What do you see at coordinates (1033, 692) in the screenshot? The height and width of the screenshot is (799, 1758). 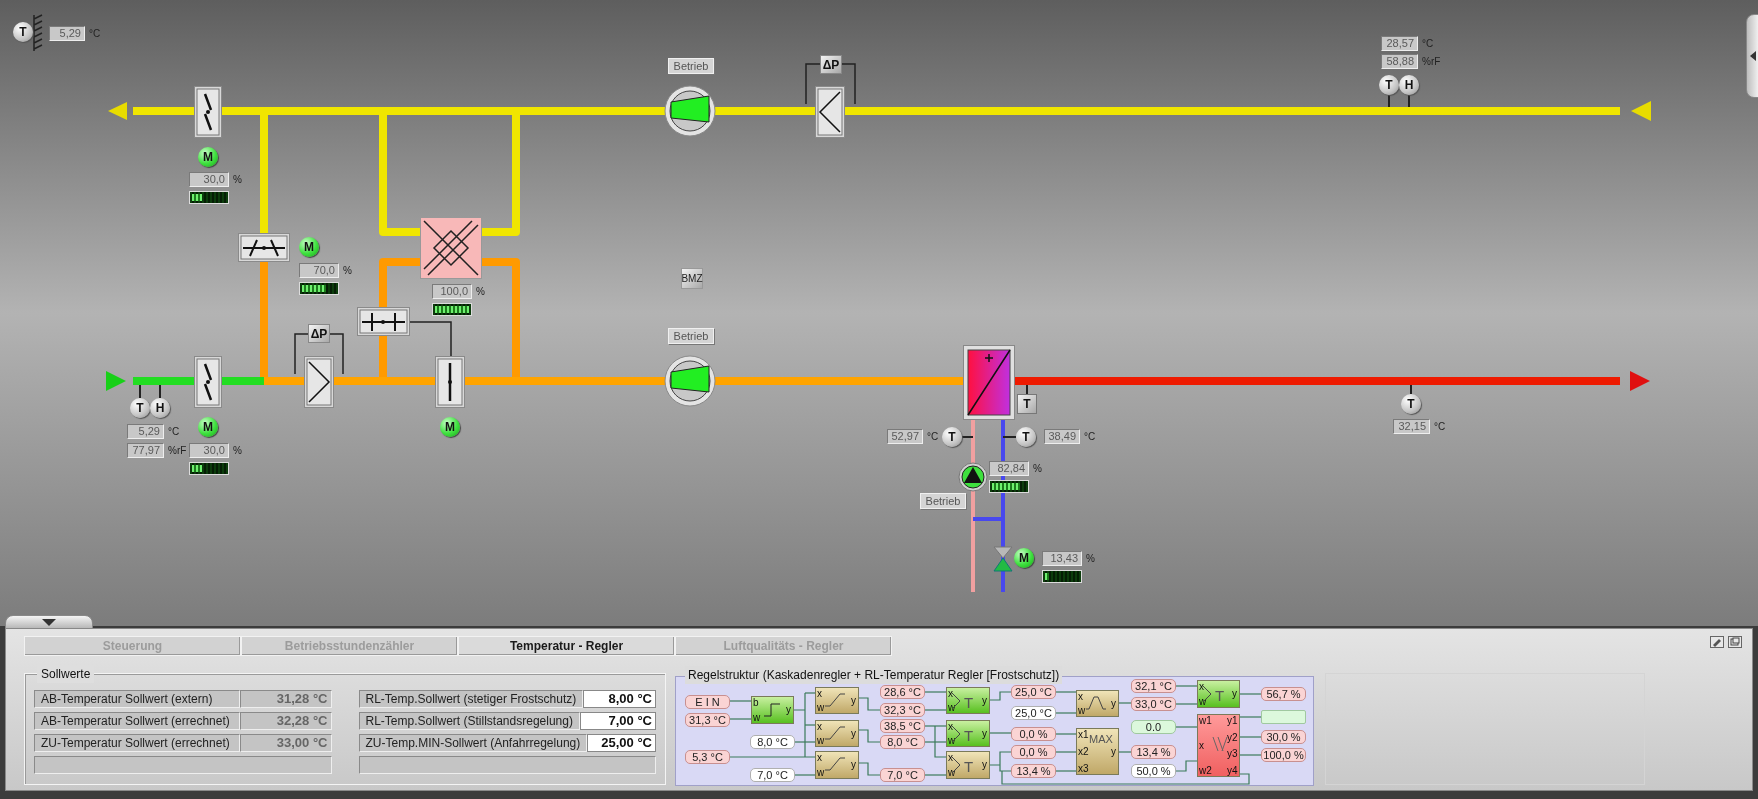 I see `value-display: 25,0 °C` at bounding box center [1033, 692].